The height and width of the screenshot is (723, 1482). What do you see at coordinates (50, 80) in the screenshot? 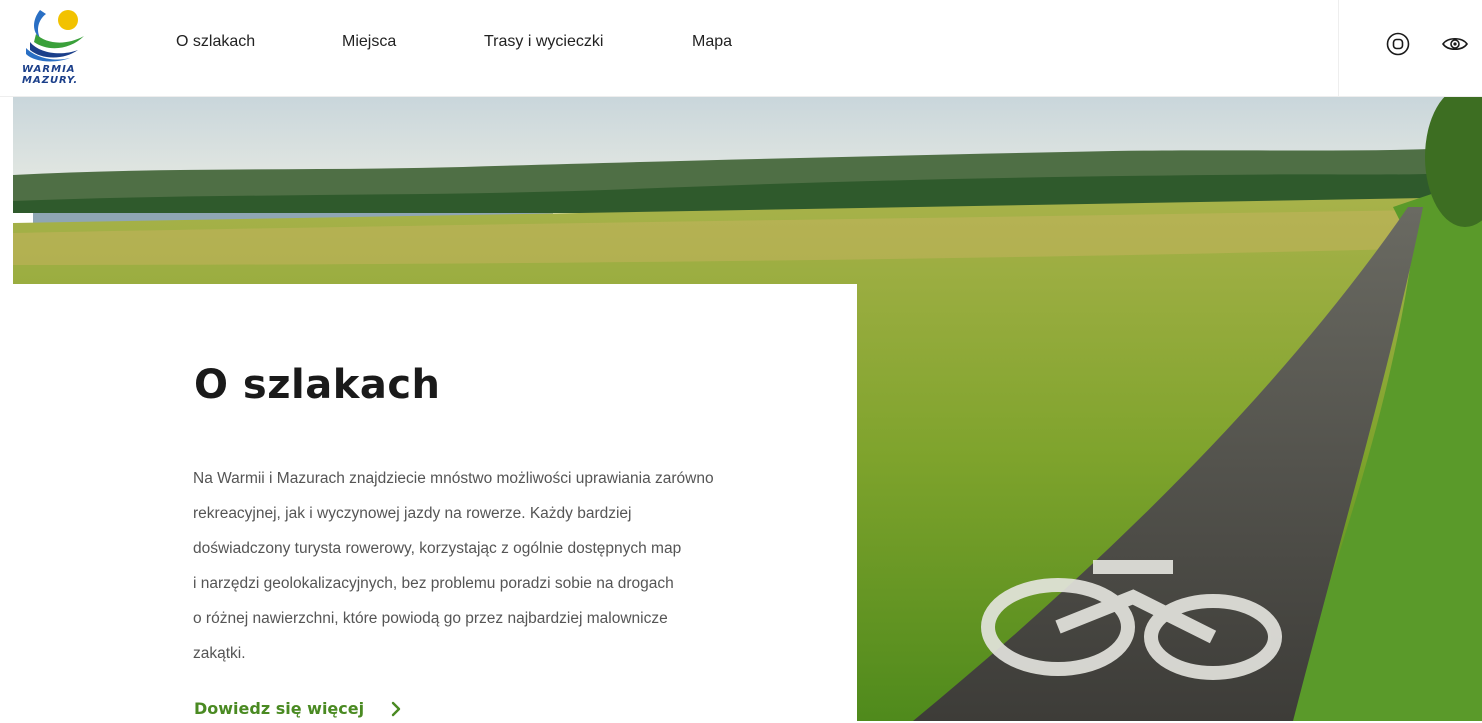
I see `logo-text-line-2: MAZURY.` at bounding box center [50, 80].